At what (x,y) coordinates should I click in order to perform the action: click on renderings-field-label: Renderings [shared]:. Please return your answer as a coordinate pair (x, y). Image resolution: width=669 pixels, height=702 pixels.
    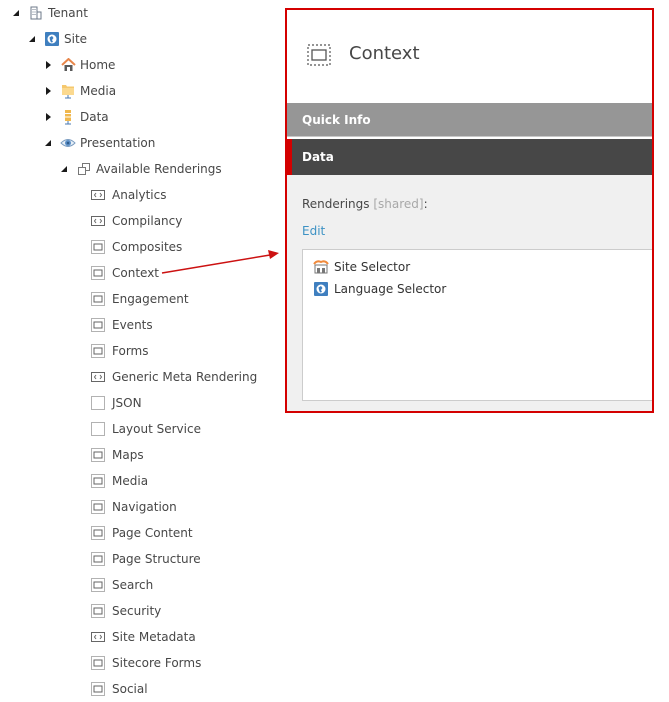
    Looking at the image, I should click on (365, 204).